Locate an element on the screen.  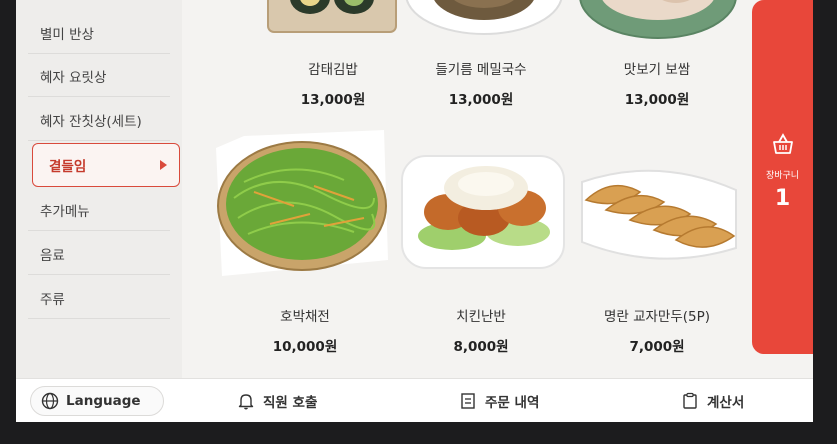
cart-label: 장바구니 is located at coordinates (782, 176).